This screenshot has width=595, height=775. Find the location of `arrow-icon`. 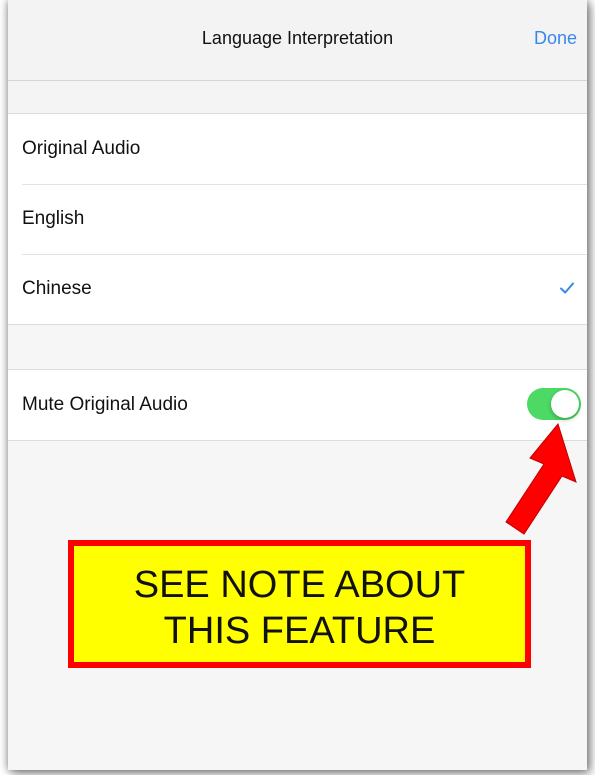

arrow-icon is located at coordinates (541, 478).